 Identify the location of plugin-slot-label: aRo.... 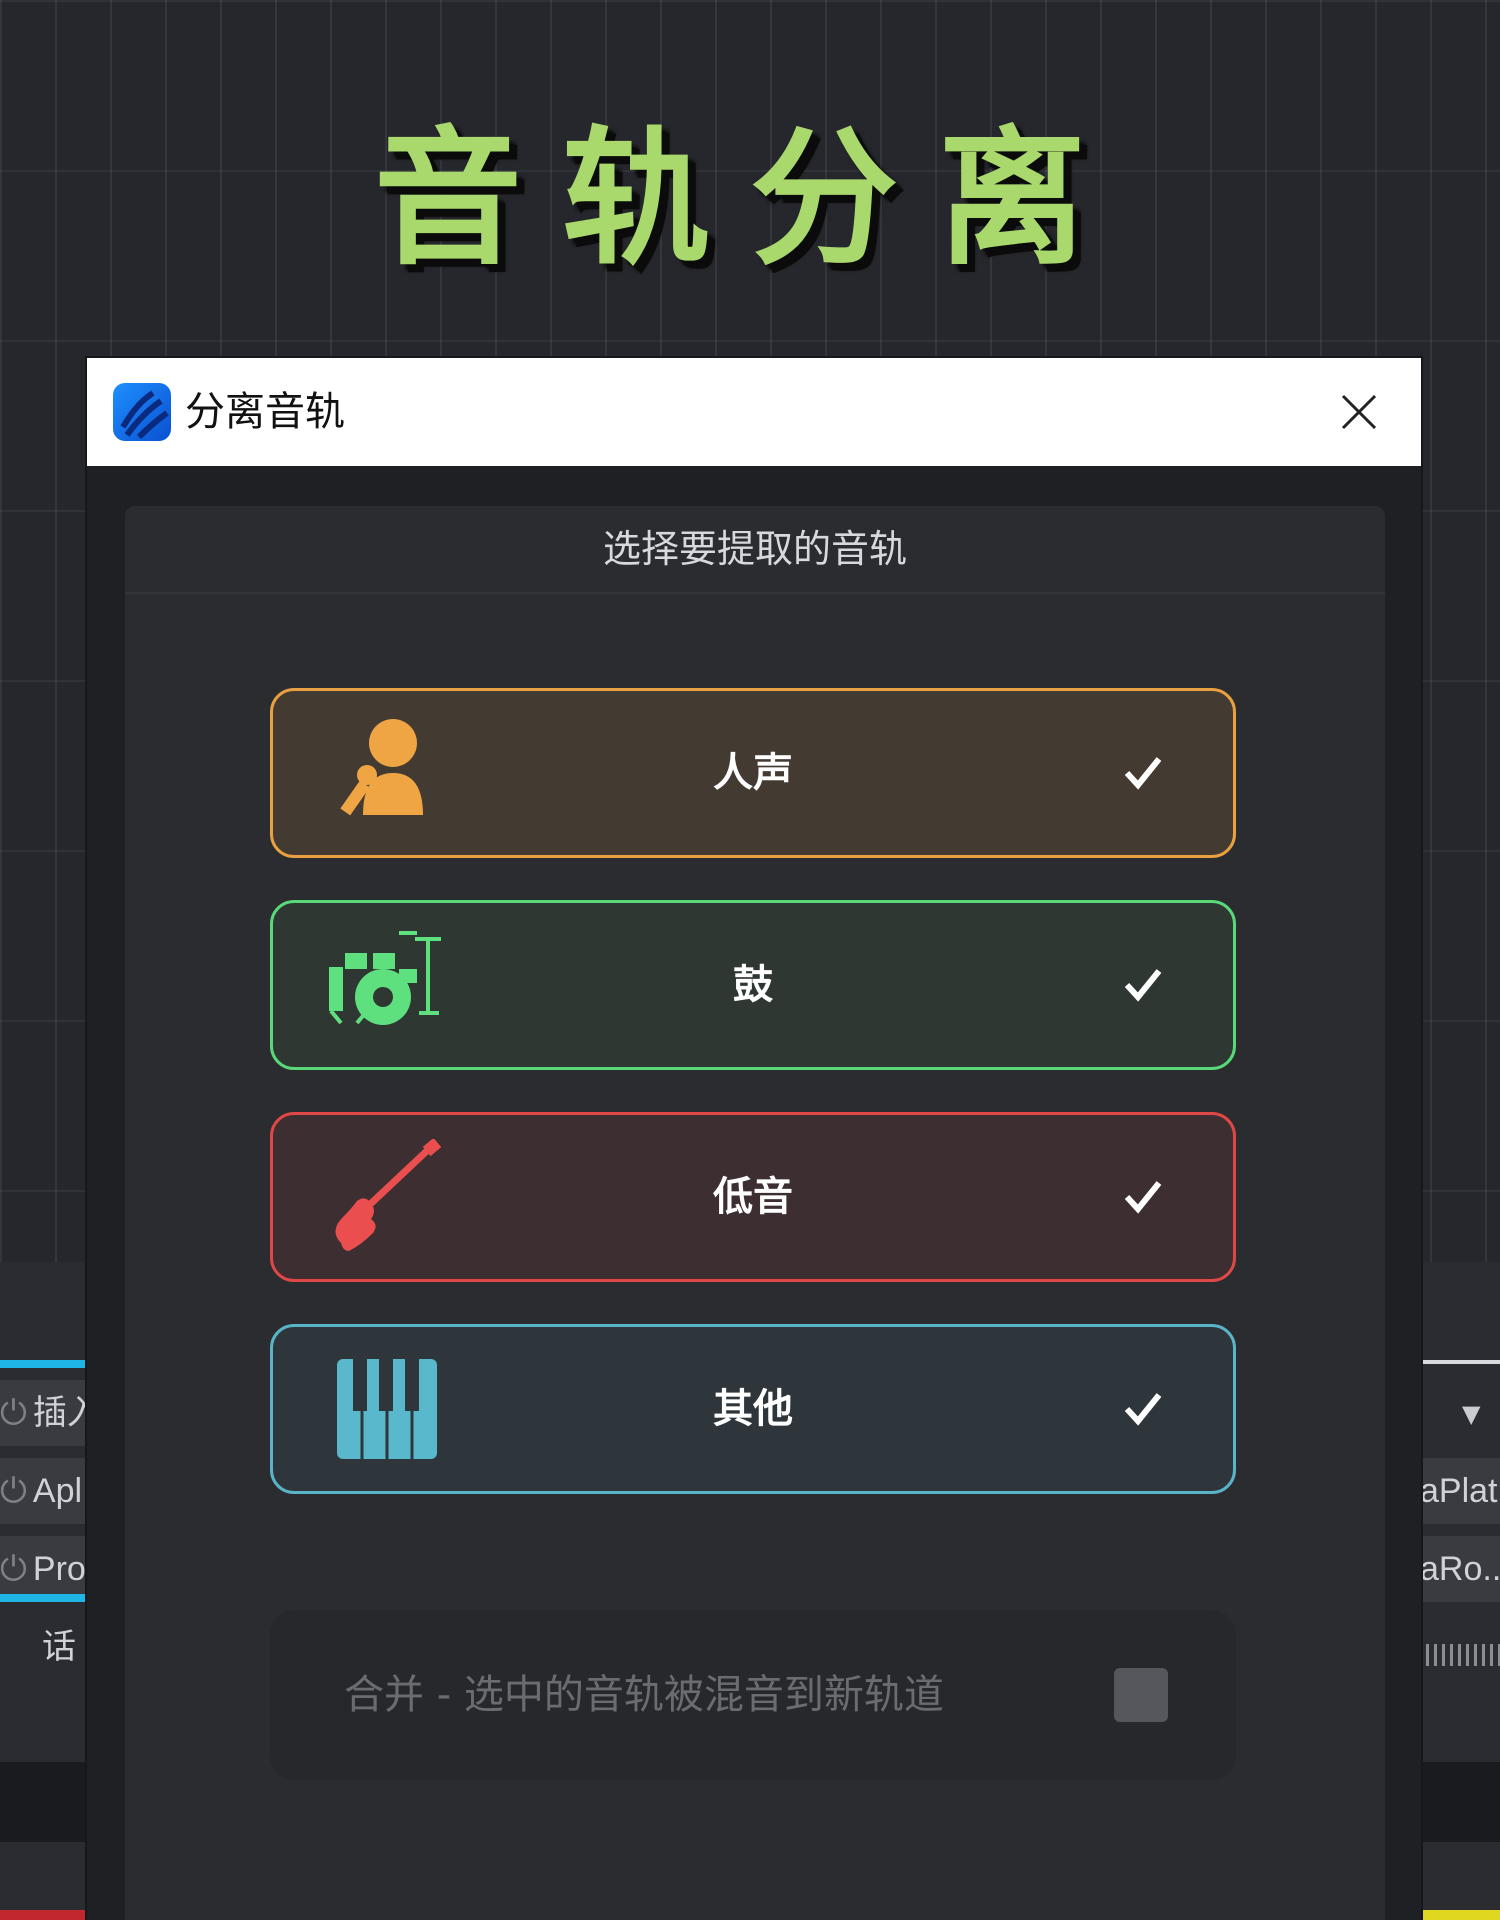
(1460, 1569).